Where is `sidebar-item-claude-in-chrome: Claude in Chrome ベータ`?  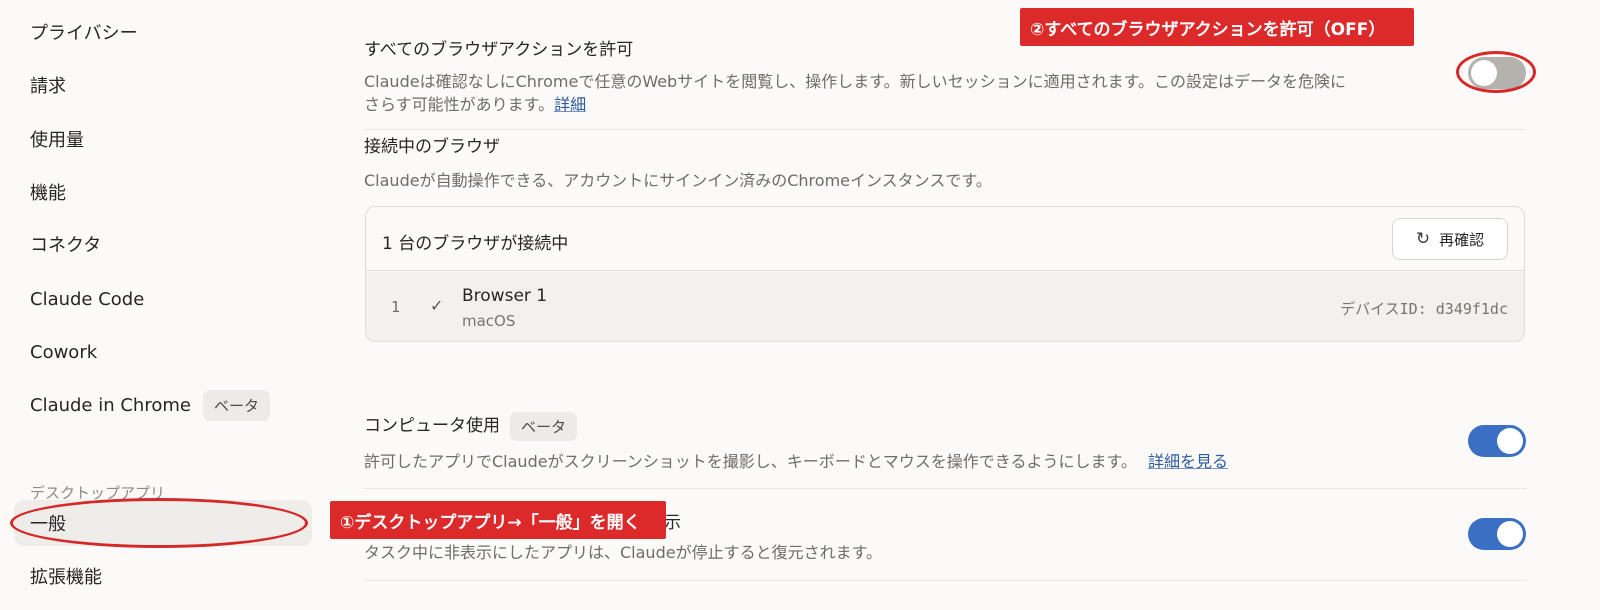
sidebar-item-claude-in-chrome: Claude in Chrome ベータ is located at coordinates (163, 405).